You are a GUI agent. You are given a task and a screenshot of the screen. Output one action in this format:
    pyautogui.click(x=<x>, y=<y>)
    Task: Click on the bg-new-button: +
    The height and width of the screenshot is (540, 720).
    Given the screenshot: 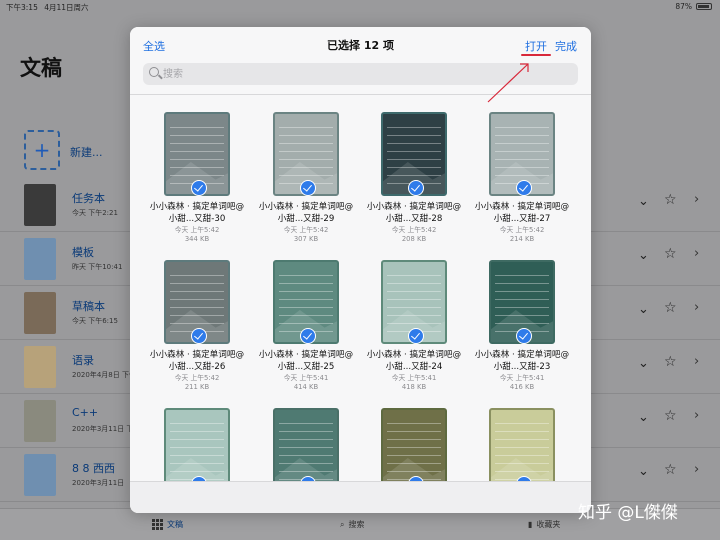 What is the action you would take?
    pyautogui.click(x=42, y=150)
    